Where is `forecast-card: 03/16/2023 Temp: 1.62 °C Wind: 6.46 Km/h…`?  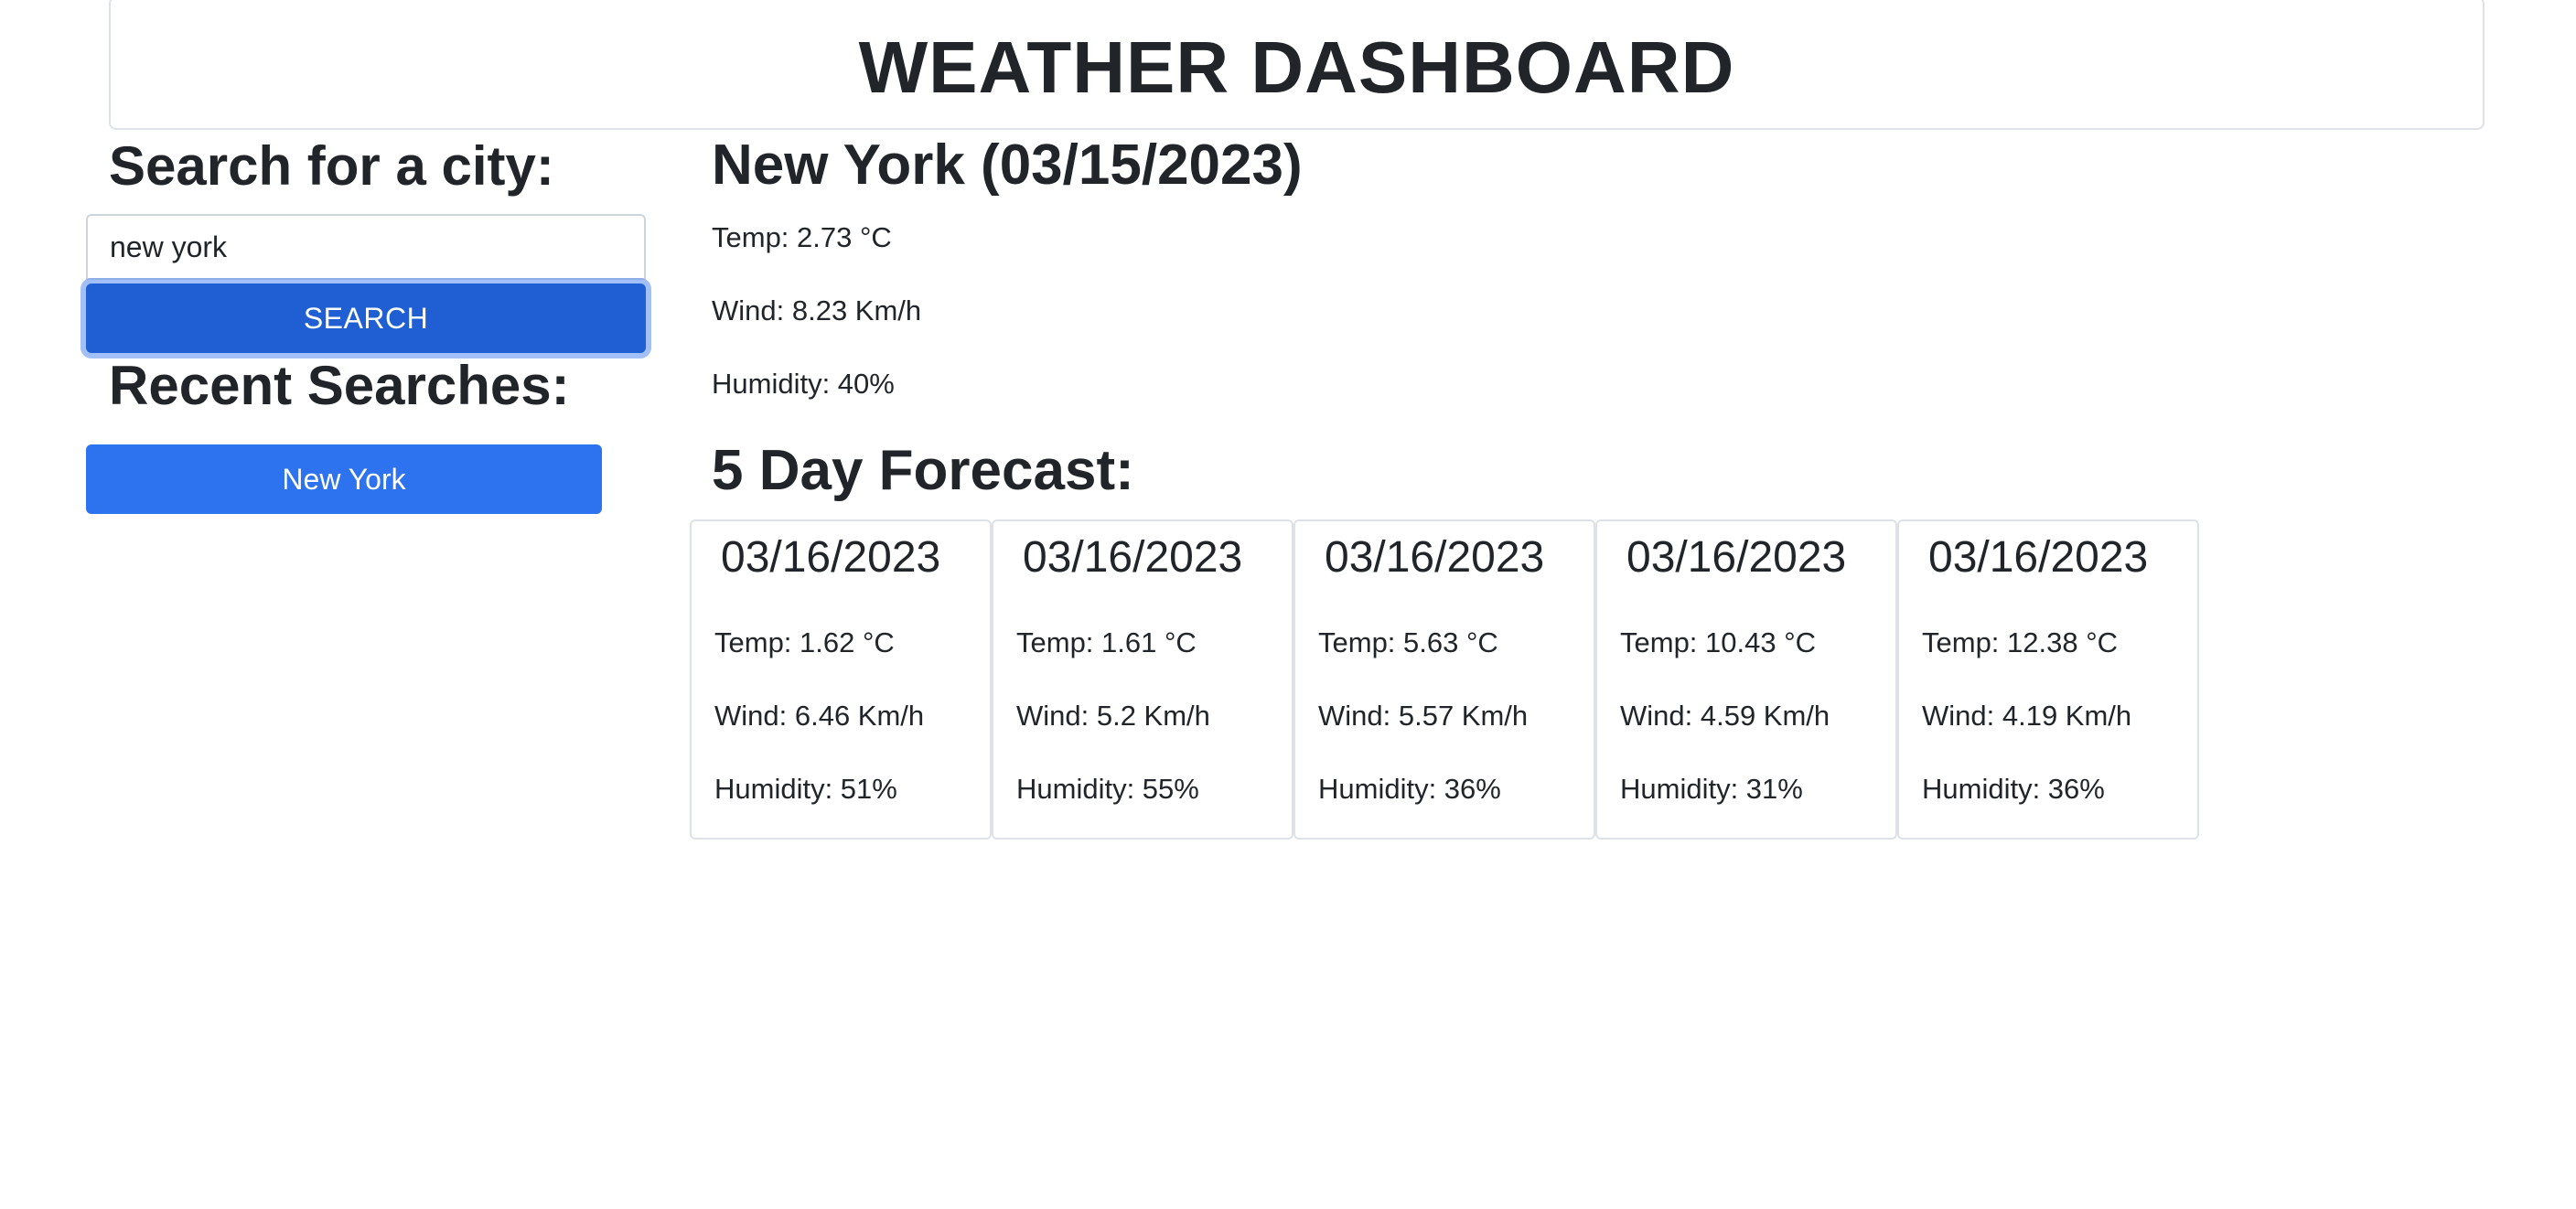 forecast-card: 03/16/2023 Temp: 1.62 °C Wind: 6.46 Km/h… is located at coordinates (841, 680).